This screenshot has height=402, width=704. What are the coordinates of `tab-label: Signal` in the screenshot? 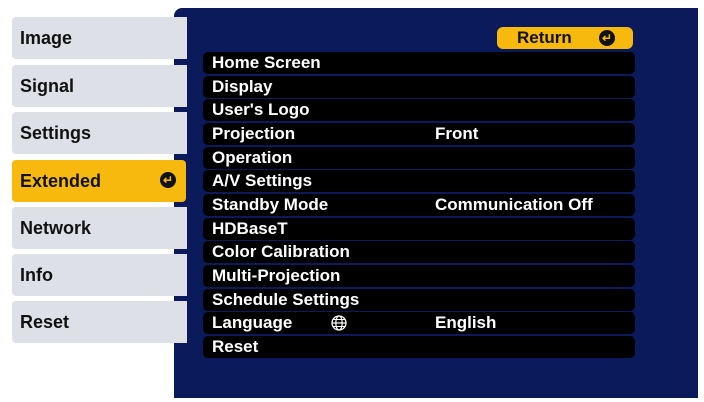 It's located at (47, 85).